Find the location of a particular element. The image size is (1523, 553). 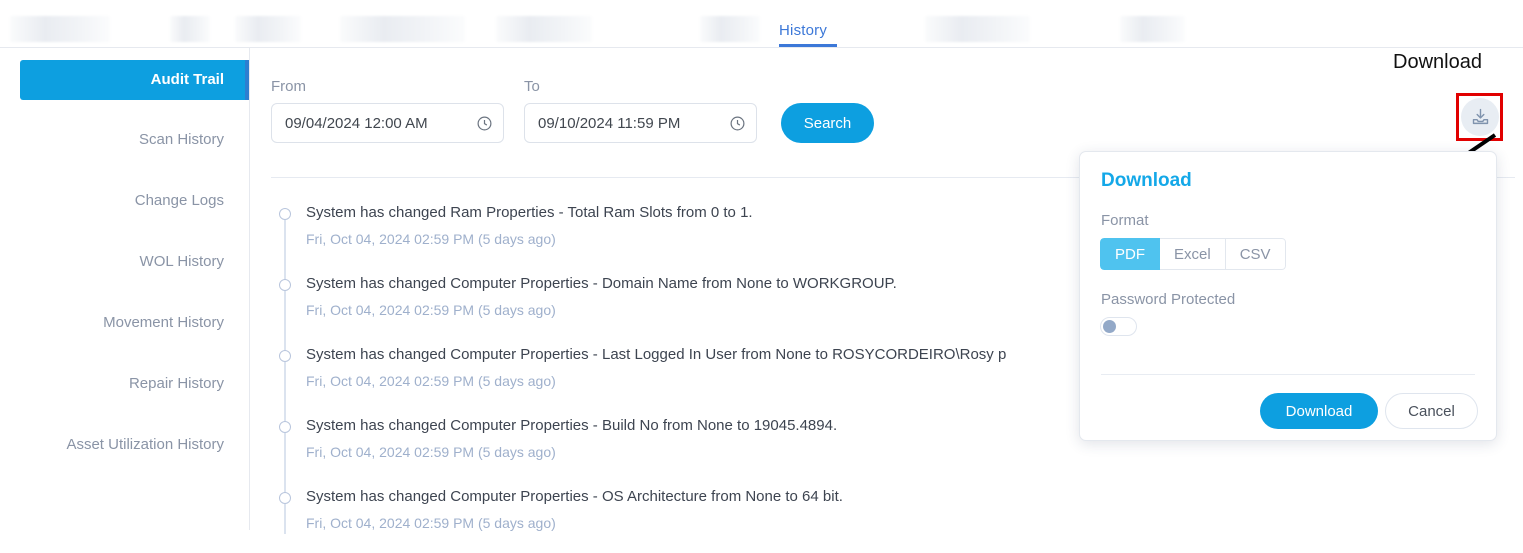

tab-active-indicator is located at coordinates (808, 45).